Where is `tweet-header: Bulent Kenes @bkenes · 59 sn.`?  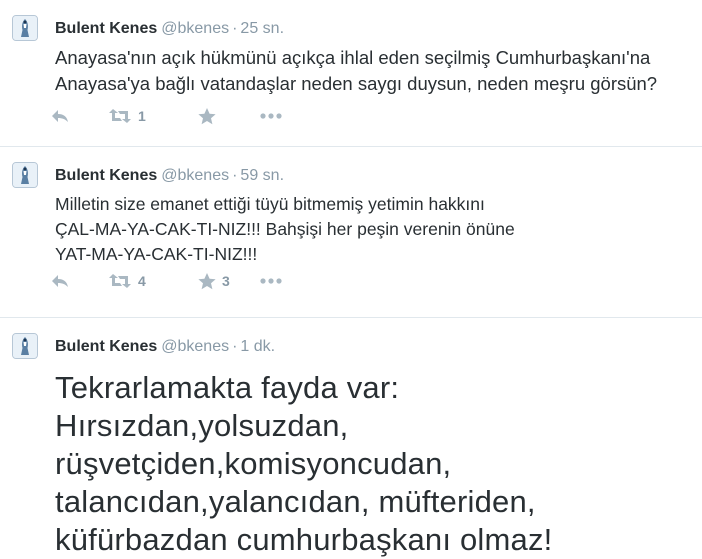
tweet-header: Bulent Kenes @bkenes · 59 sn. is located at coordinates (372, 166).